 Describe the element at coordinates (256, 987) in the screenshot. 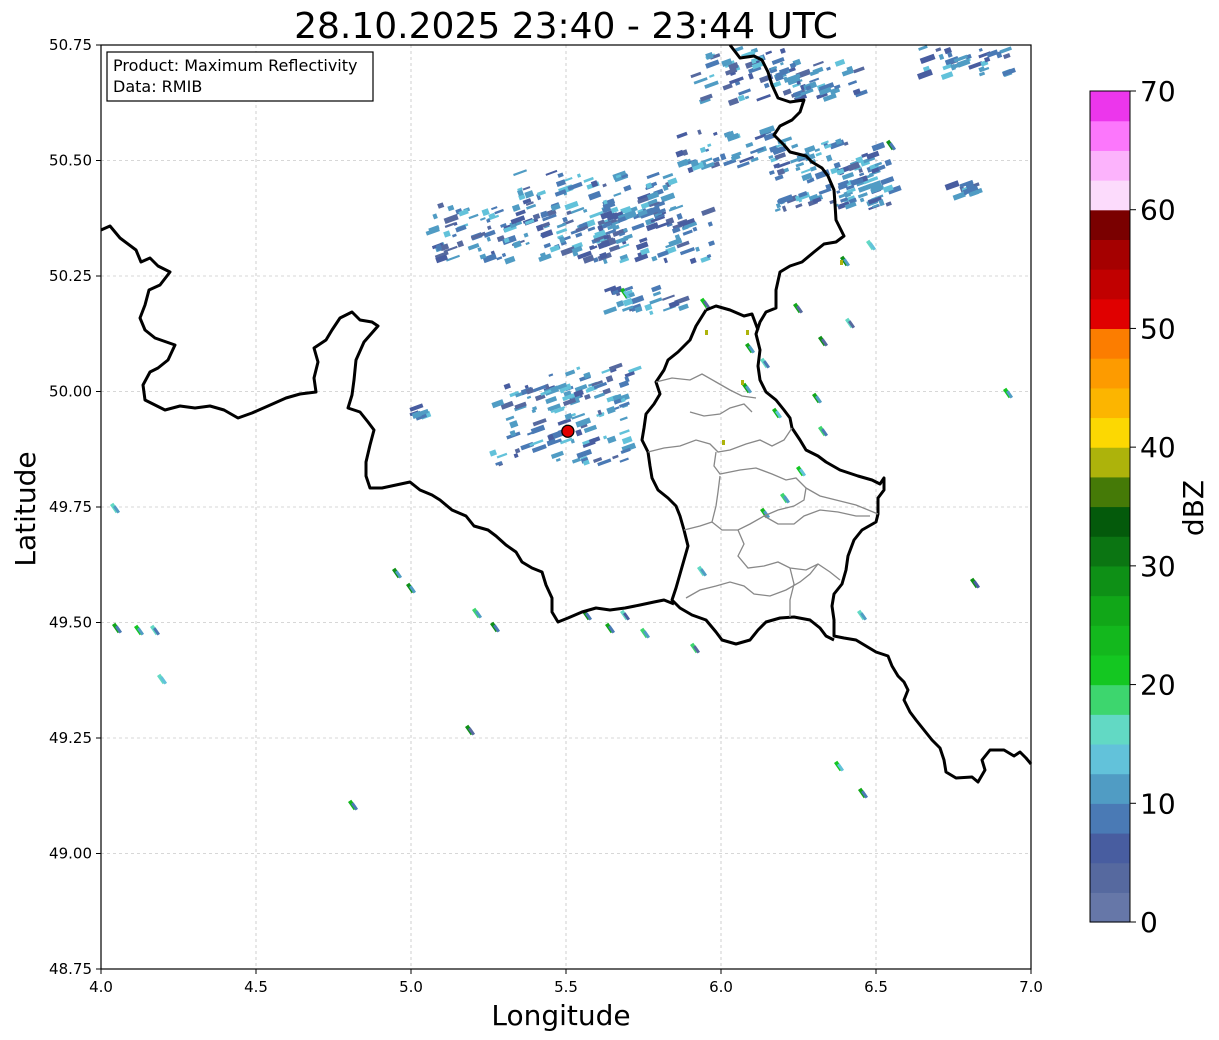

I see `x-tick-label: 4.5` at that location.